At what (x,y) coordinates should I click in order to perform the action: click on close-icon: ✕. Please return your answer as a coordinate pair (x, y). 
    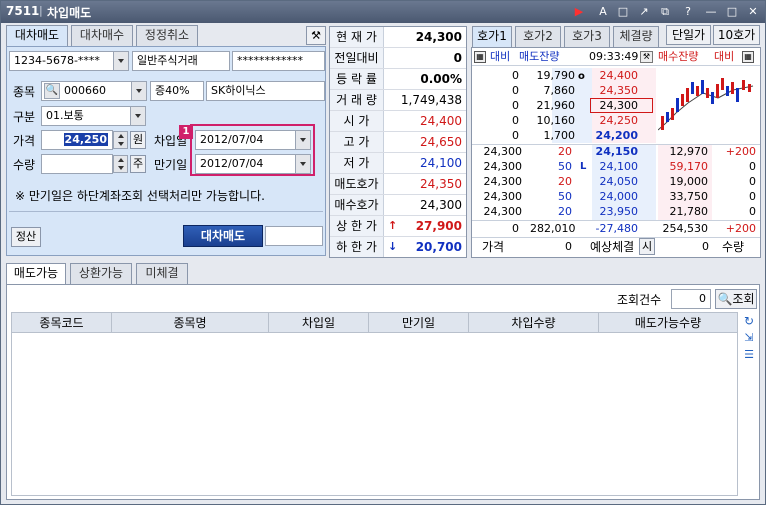
    Looking at the image, I should click on (753, 12).